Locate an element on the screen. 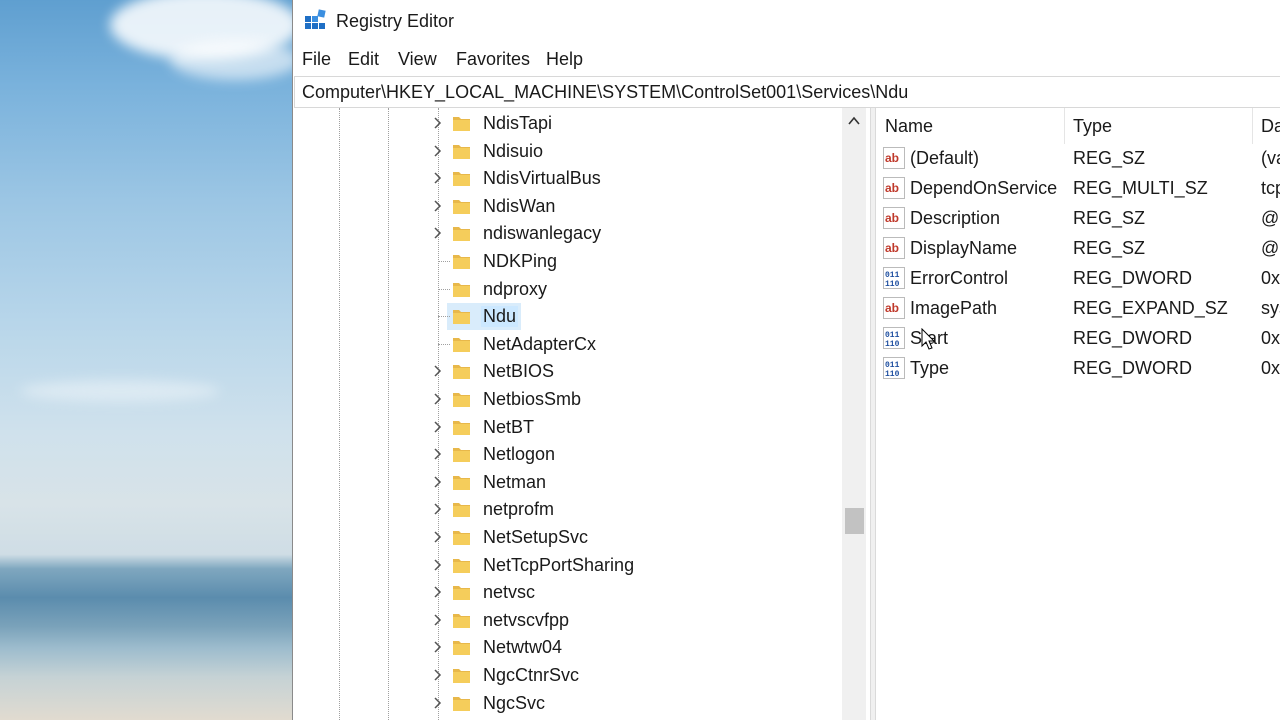 The image size is (1280, 720). tree-item: NgcCtnrSvc is located at coordinates (567, 675).